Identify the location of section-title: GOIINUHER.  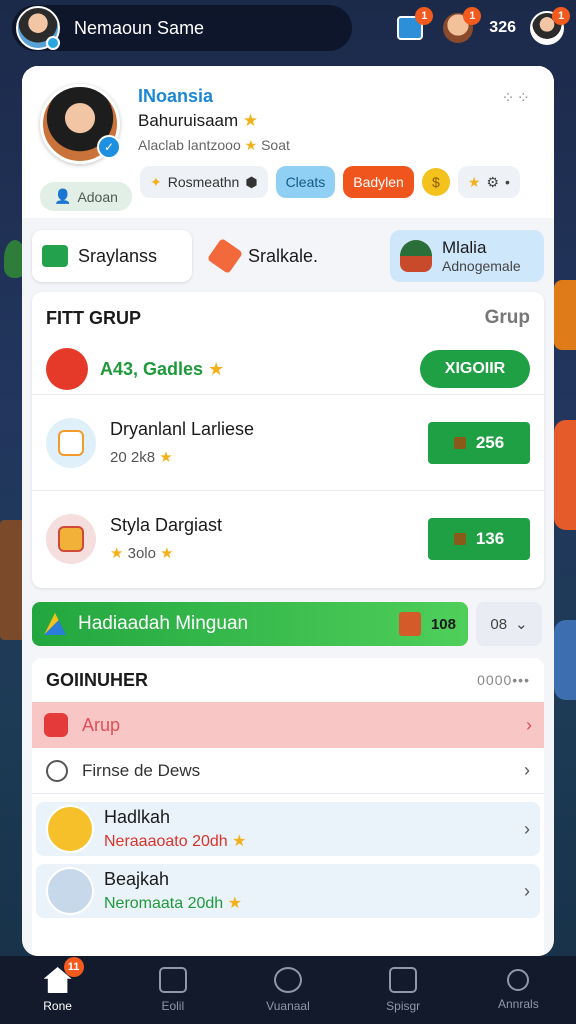
(97, 679).